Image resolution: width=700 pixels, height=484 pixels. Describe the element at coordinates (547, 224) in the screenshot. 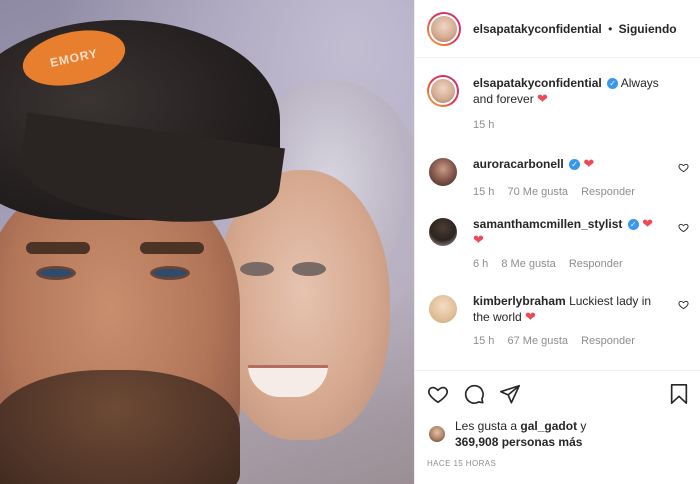

I see `comment-username: samanthamcmillen_stylist` at that location.